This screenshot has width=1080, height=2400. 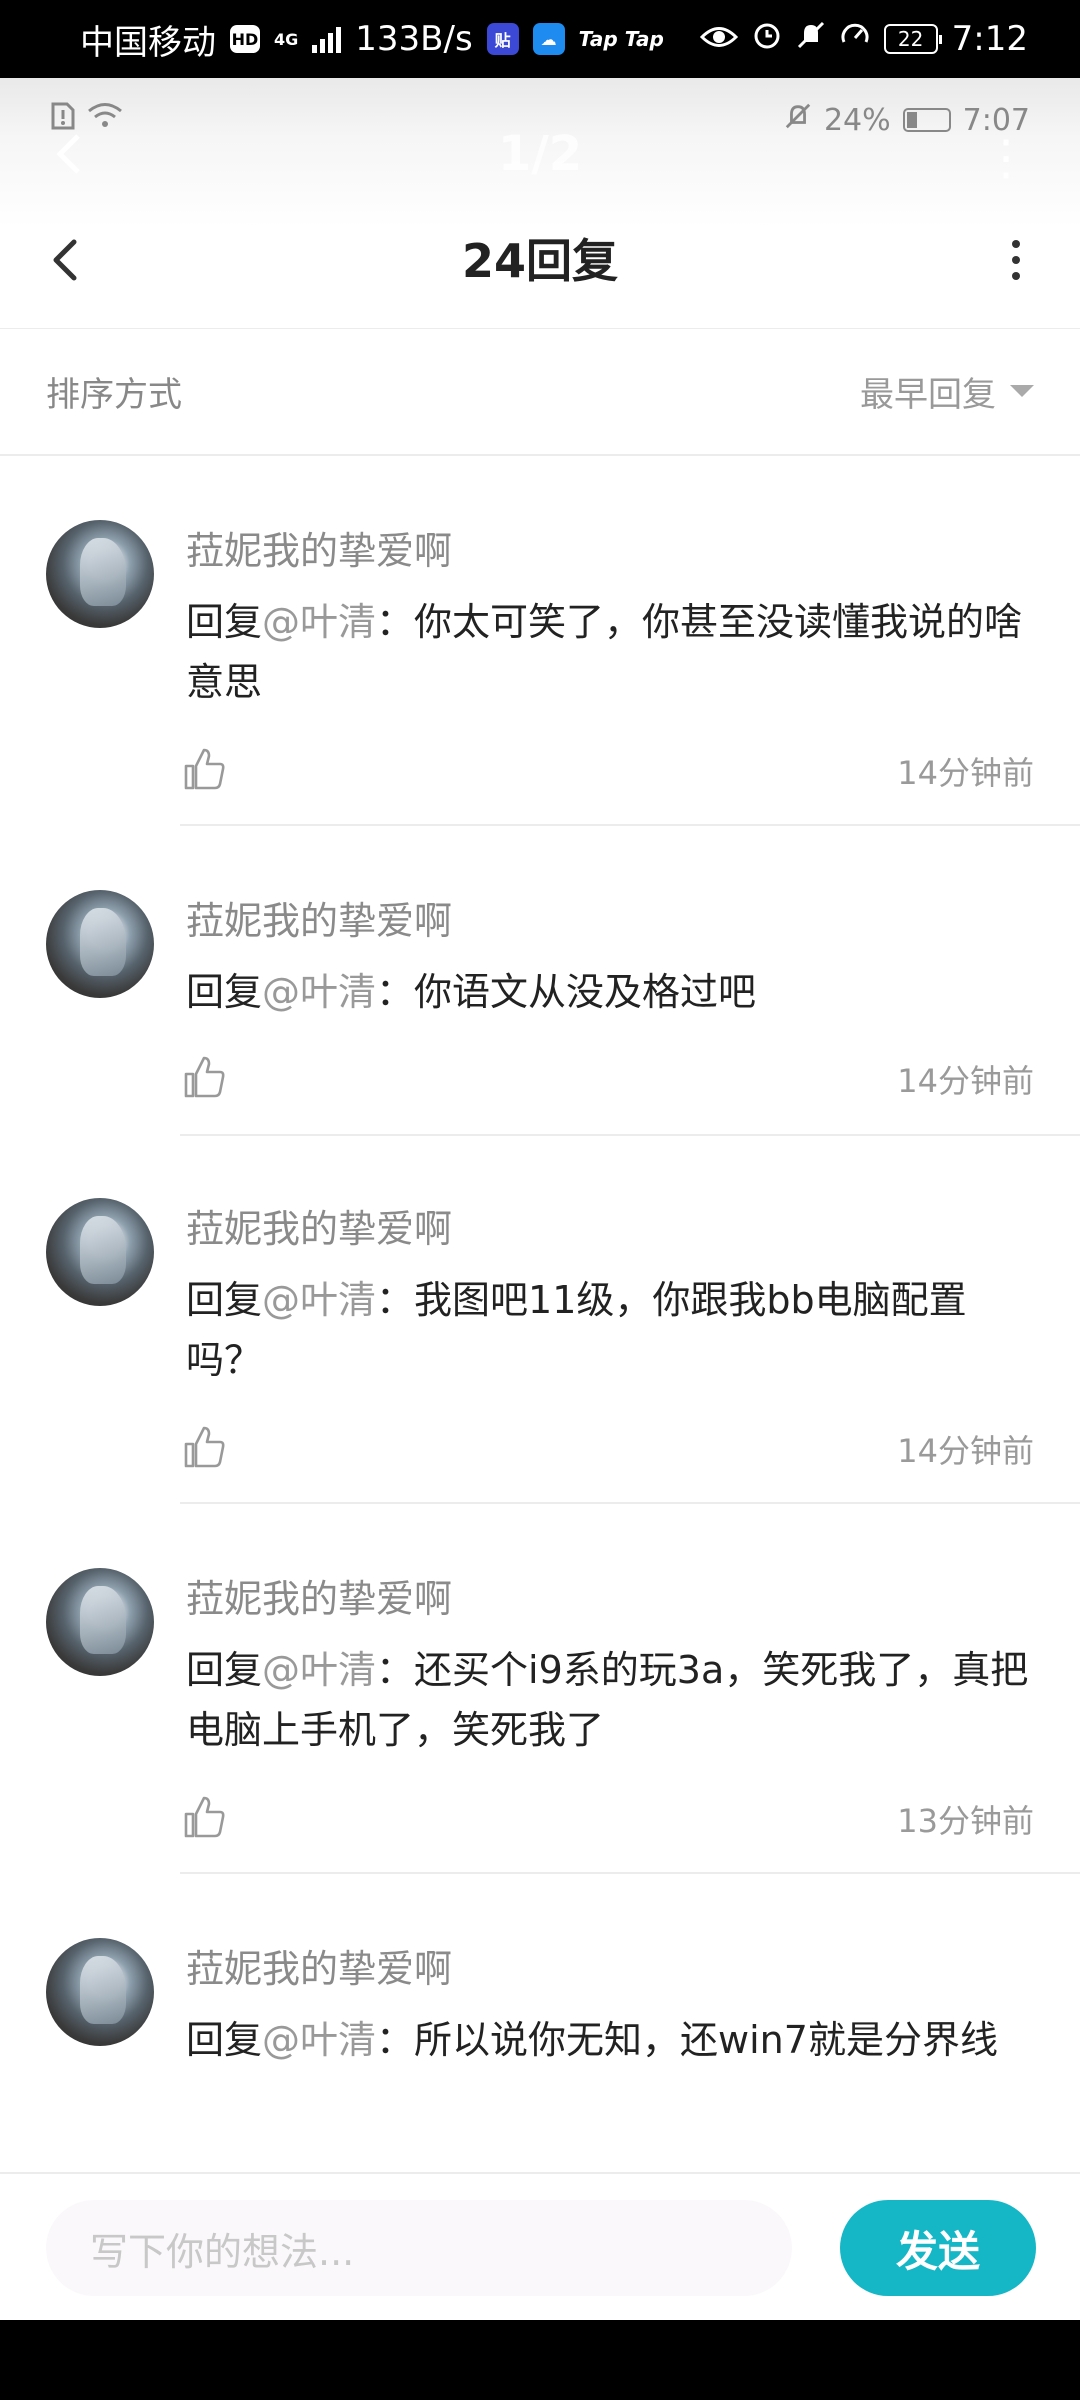 What do you see at coordinates (540, 154) in the screenshot?
I see `image-page-indicator: 1/2` at bounding box center [540, 154].